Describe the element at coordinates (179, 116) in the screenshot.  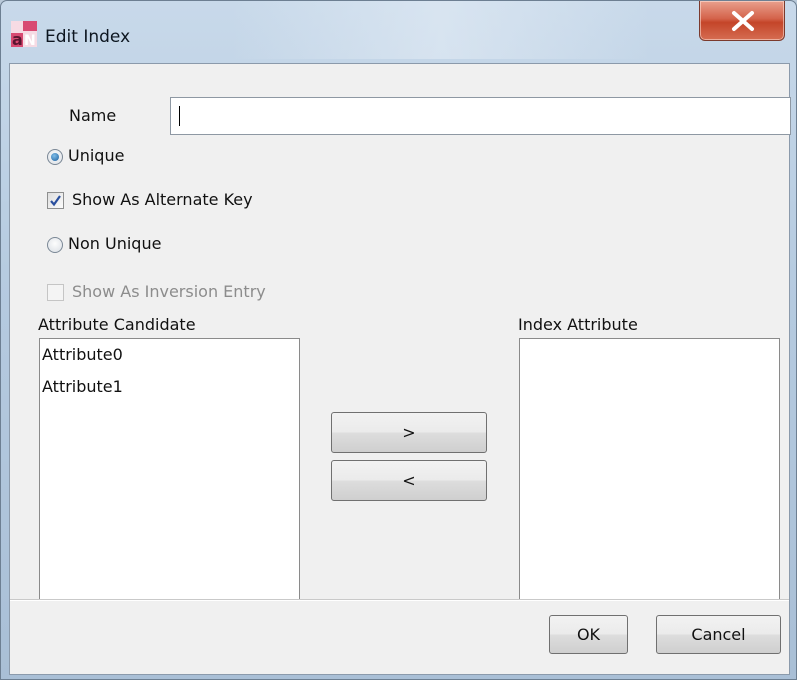
I see `text-caret` at that location.